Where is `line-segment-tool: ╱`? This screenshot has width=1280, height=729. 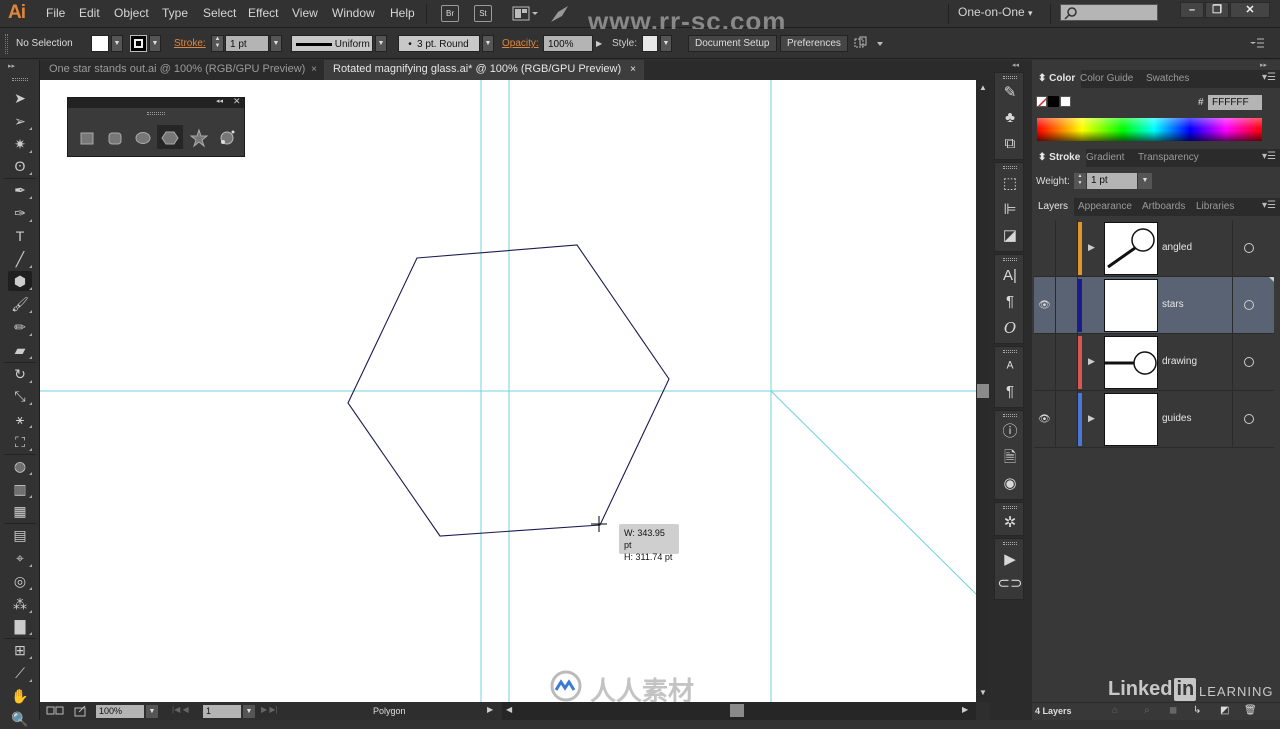 line-segment-tool: ╱ is located at coordinates (20, 259).